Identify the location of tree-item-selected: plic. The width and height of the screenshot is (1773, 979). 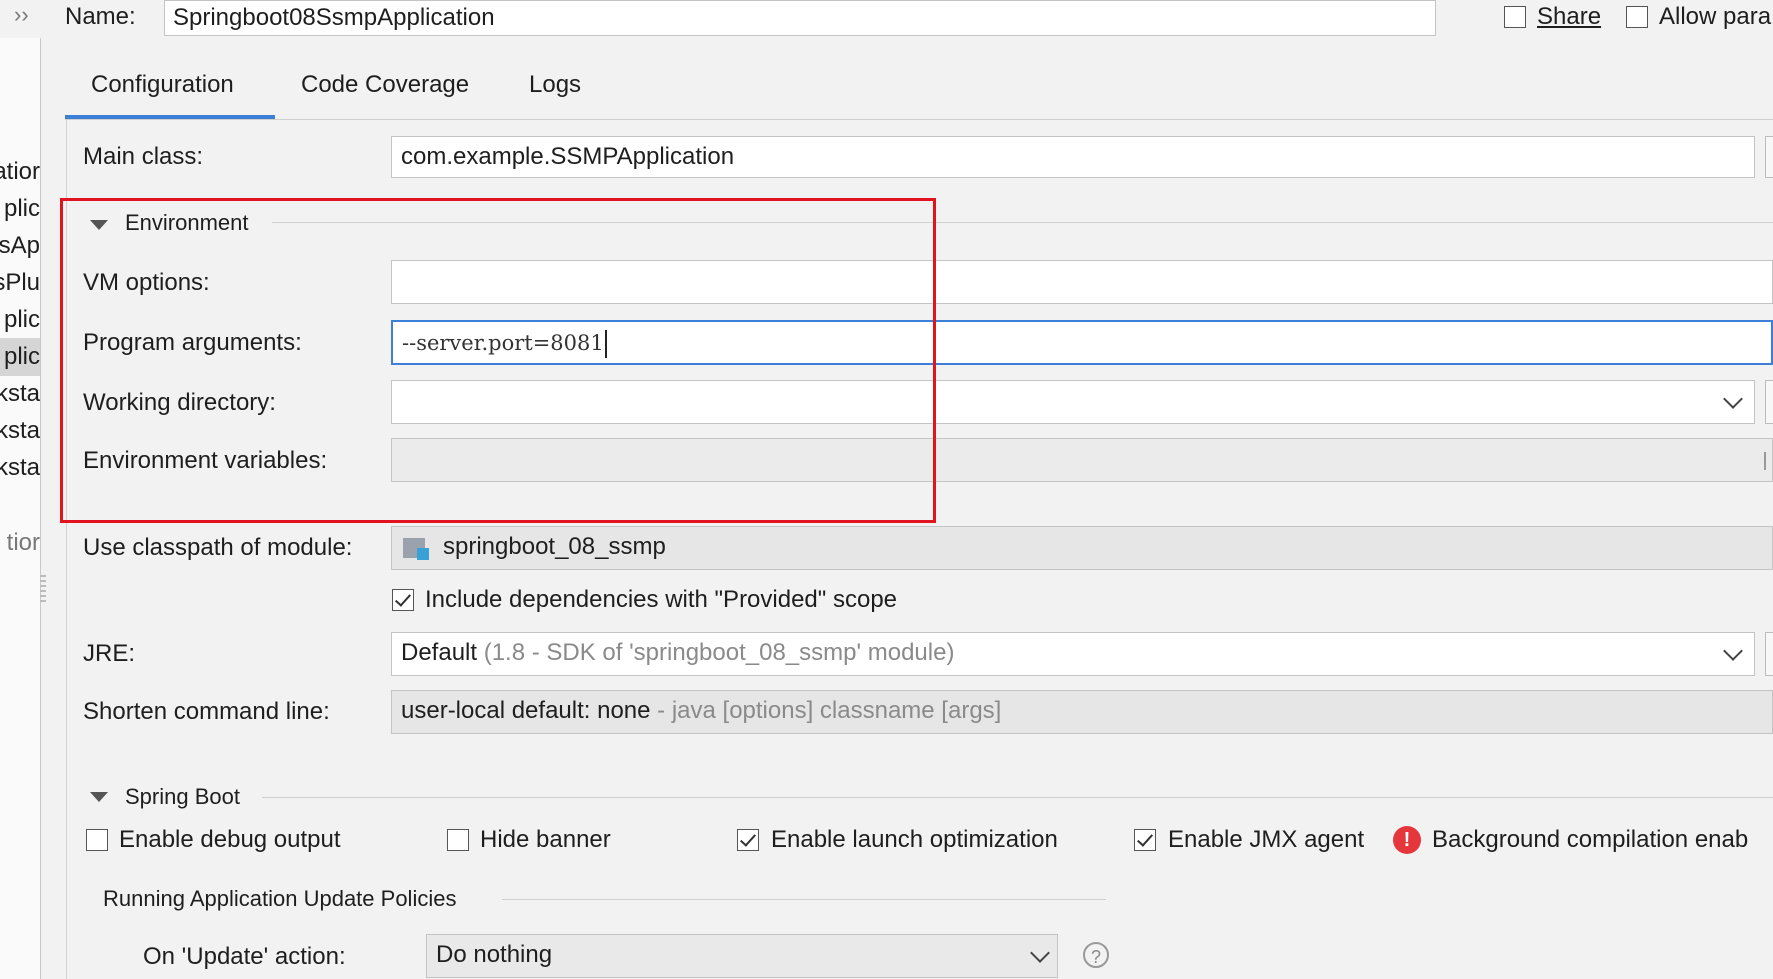
(22, 357).